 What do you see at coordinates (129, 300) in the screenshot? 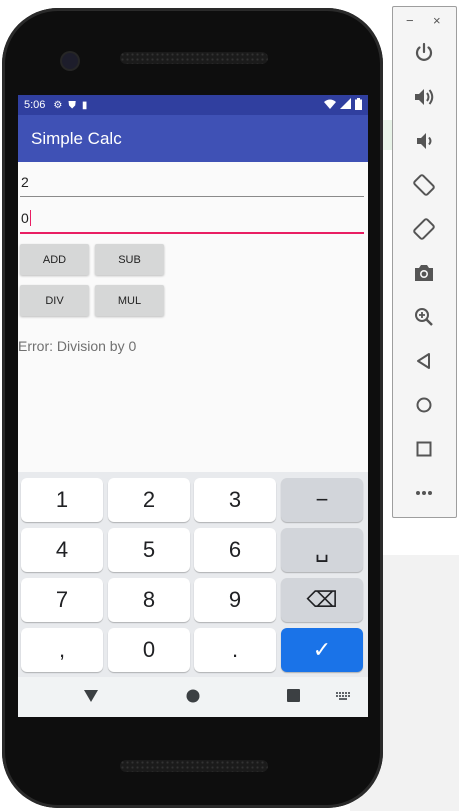
I see `mul-button: MUL` at bounding box center [129, 300].